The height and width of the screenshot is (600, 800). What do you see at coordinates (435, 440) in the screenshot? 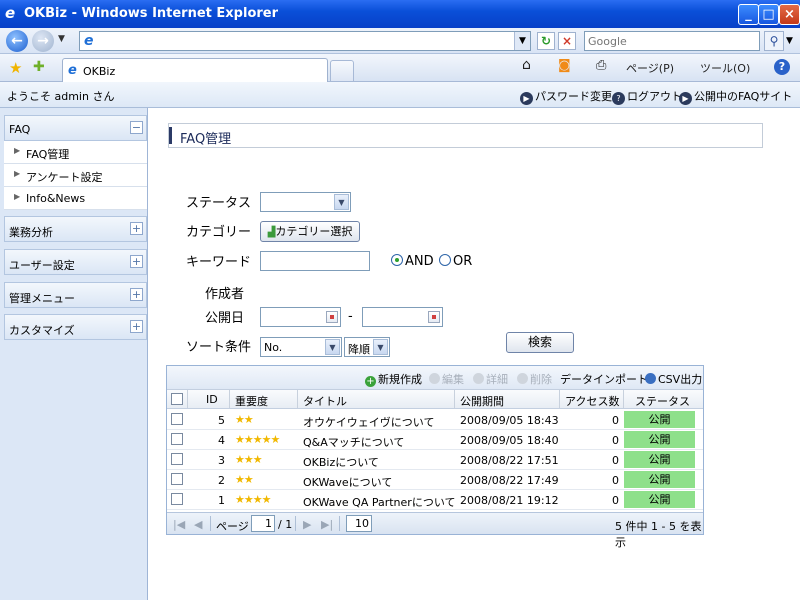
I see `table-row: 4 ★★★★★ Q&Aマッチについて 2008/09/05 18:40 0 公開` at bounding box center [435, 440].